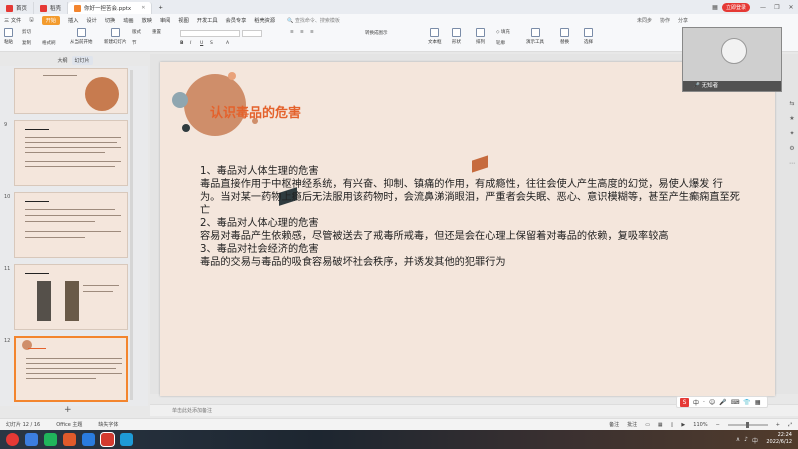 This screenshot has width=798, height=449. What do you see at coordinates (778, 425) in the screenshot?
I see `zoom-in-icon: +` at bounding box center [778, 425].